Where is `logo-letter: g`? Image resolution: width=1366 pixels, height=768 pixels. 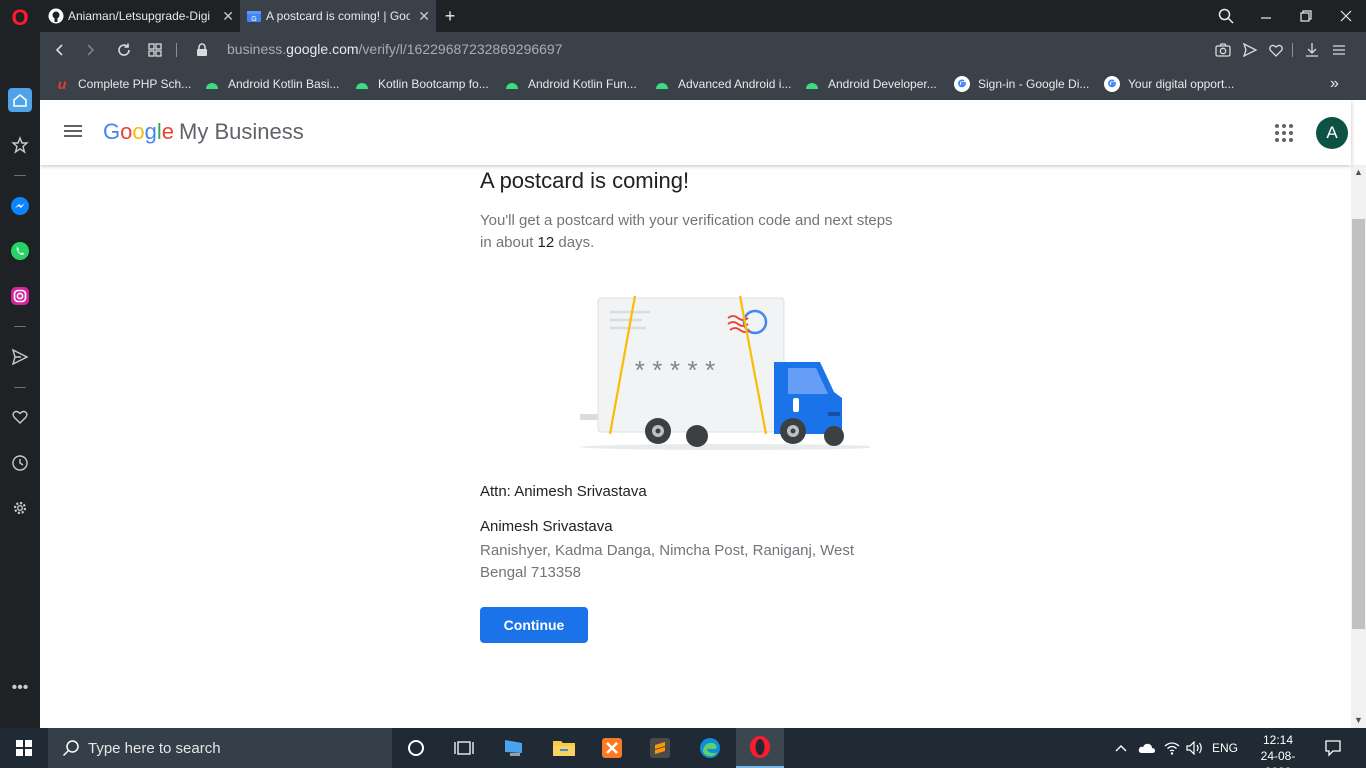
logo-letter: g is located at coordinates (150, 131).